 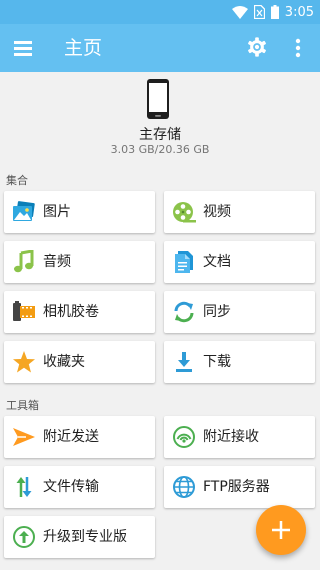 I want to click on tool-nearby-receive: 附近接收, so click(x=239, y=437).